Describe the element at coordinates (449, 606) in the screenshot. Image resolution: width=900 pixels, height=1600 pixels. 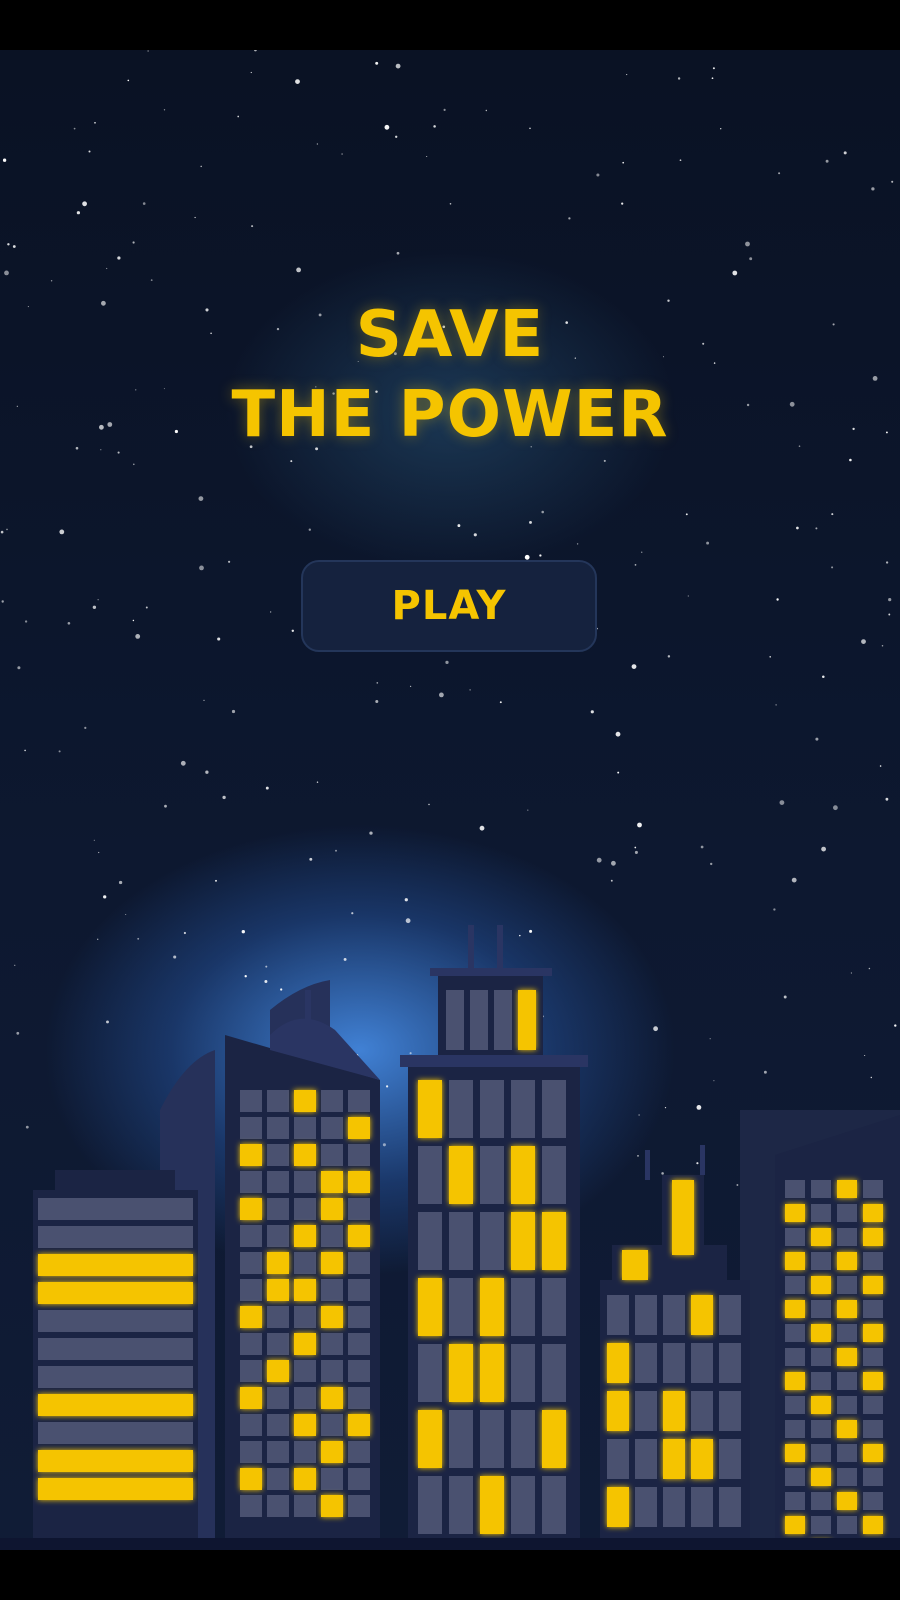
I see `play-button: PLAY` at that location.